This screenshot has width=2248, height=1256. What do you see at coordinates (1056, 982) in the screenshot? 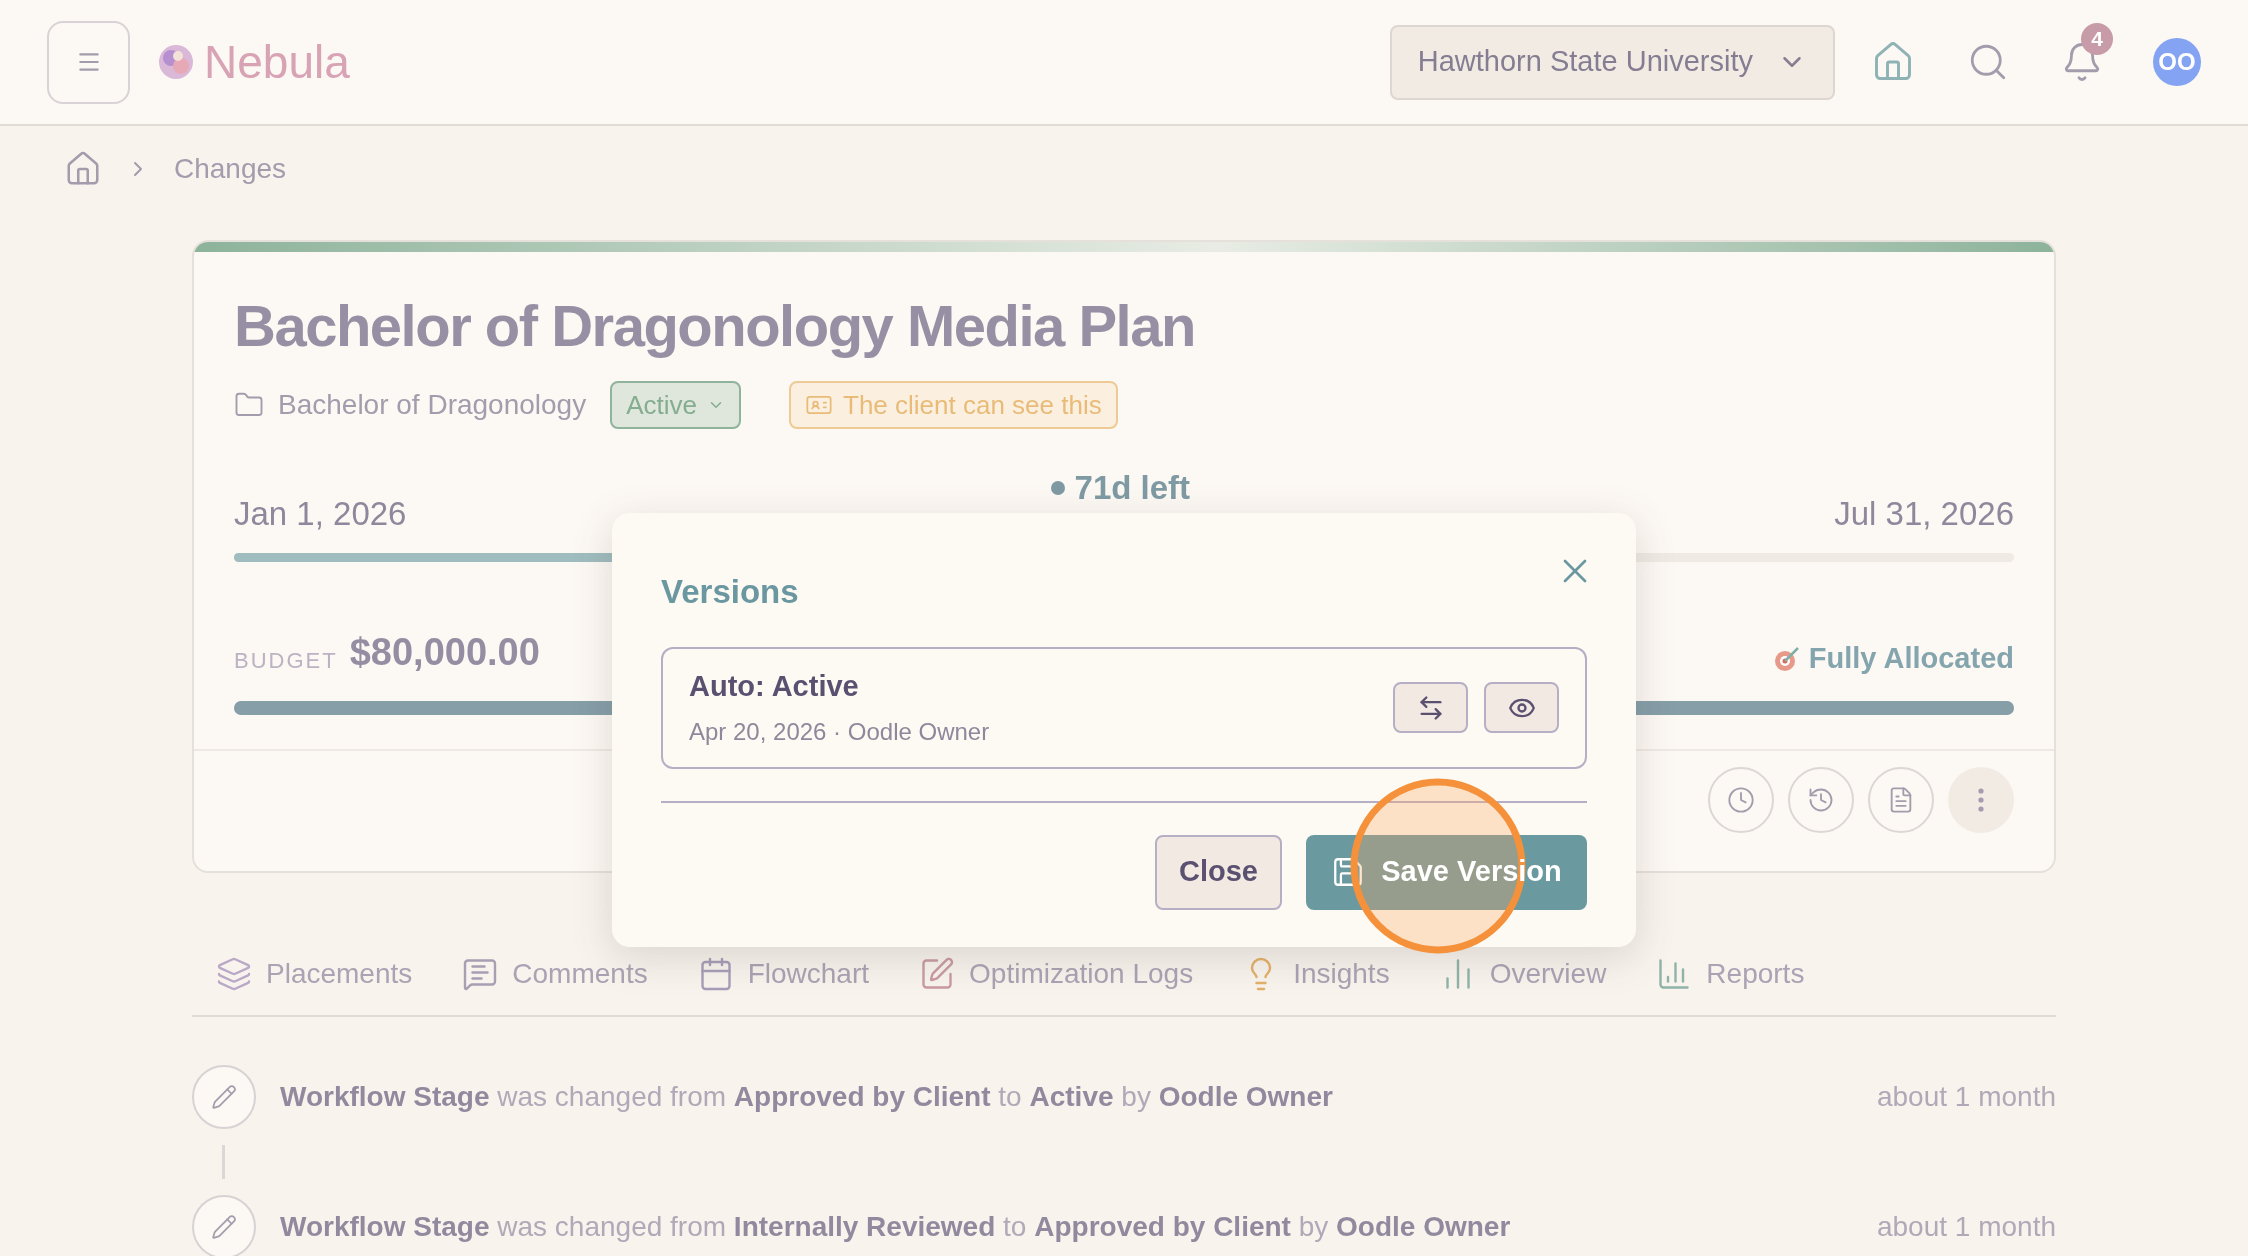
I see `tab: Optimization Logs` at bounding box center [1056, 982].